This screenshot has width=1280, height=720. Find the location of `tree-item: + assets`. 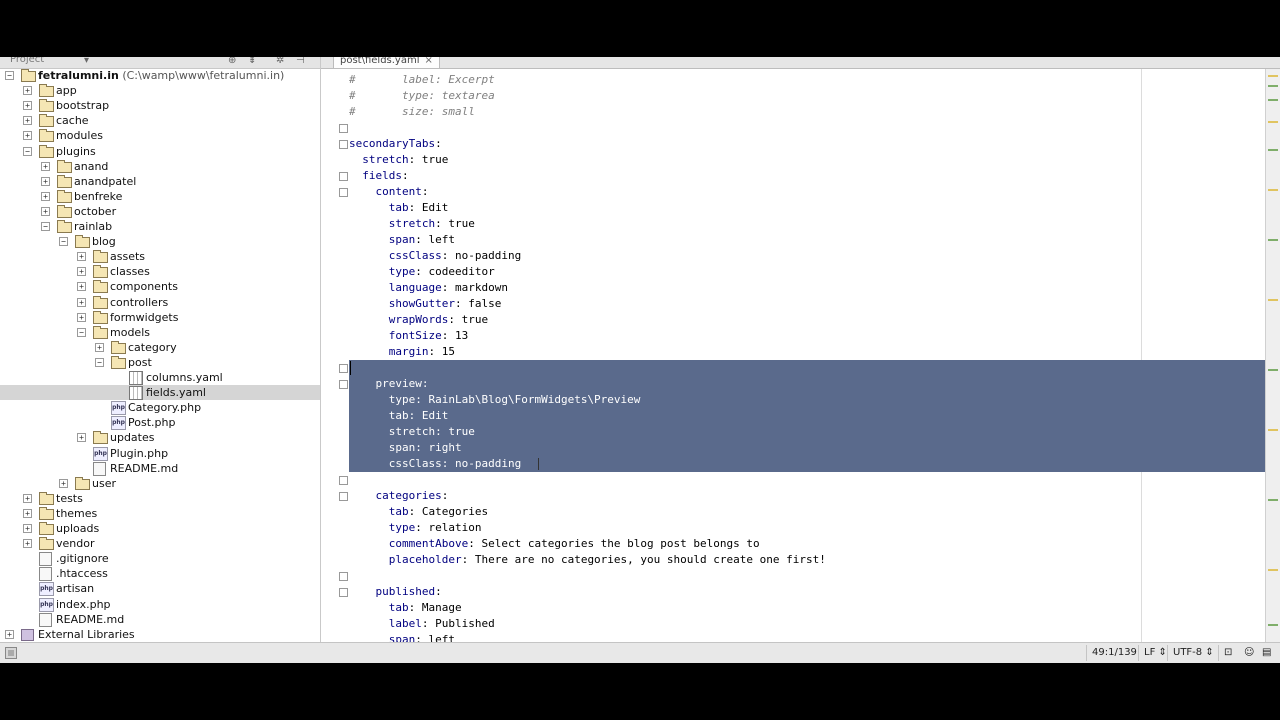

tree-item: + assets is located at coordinates (160, 256).